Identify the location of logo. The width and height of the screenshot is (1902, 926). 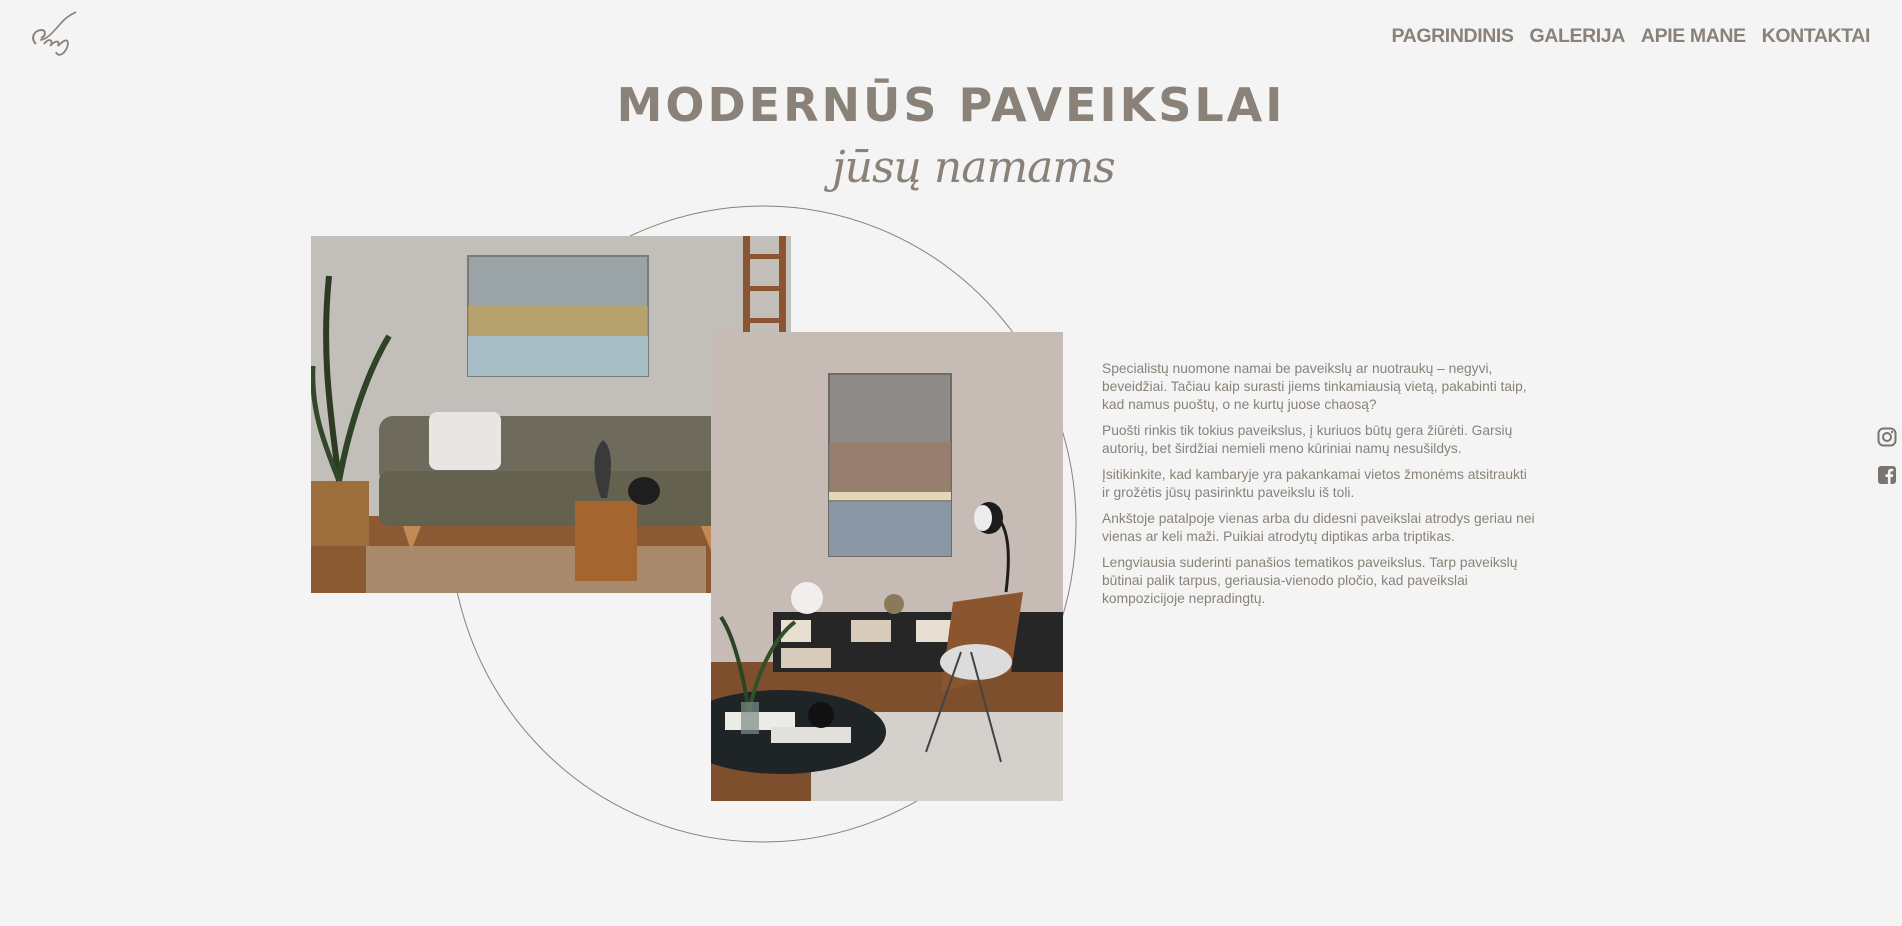
(54, 35).